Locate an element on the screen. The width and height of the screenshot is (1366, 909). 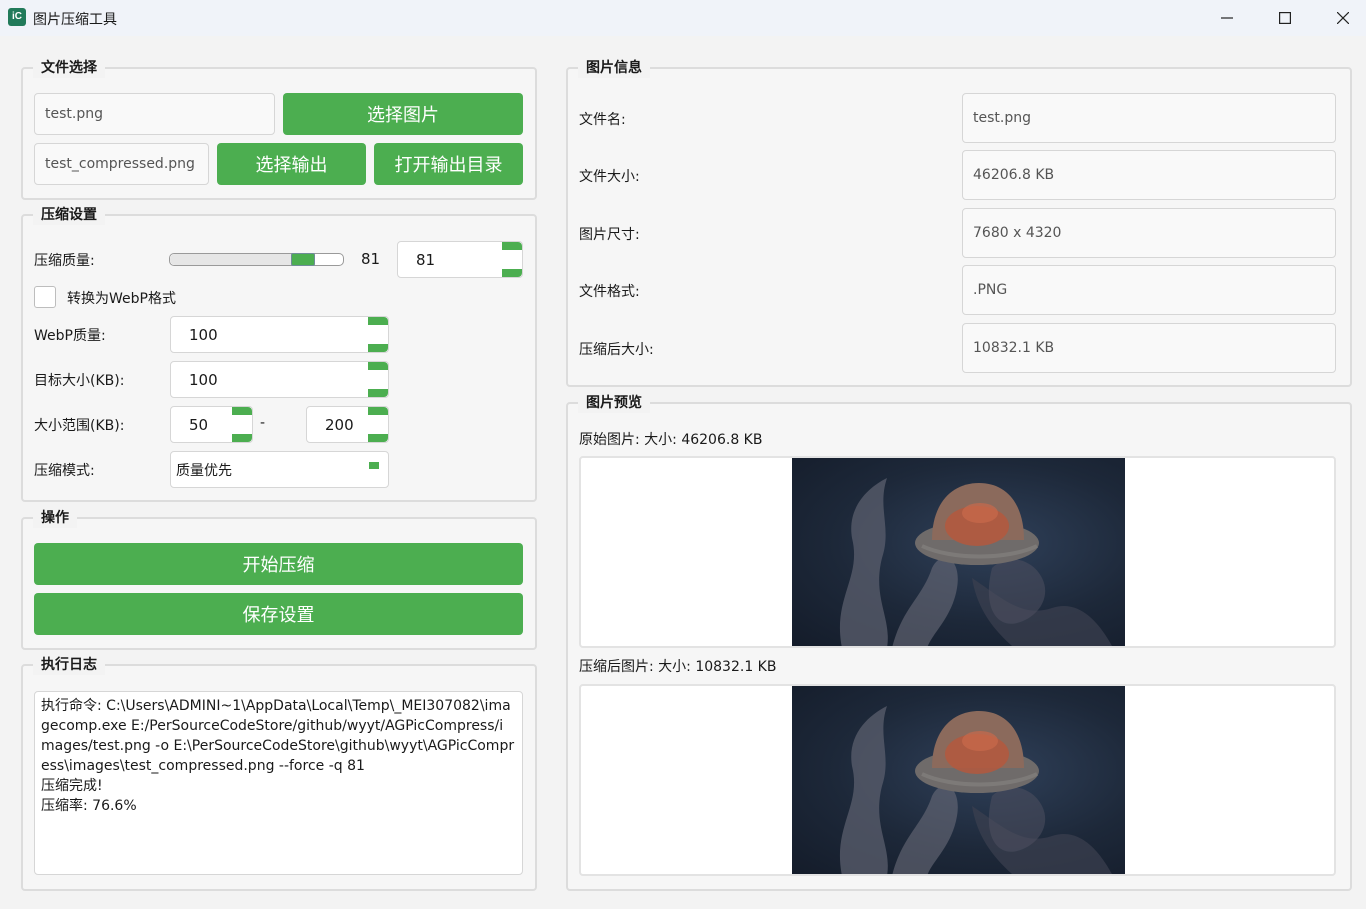
compressed-size-field: 10832.1 KB is located at coordinates (1149, 348).